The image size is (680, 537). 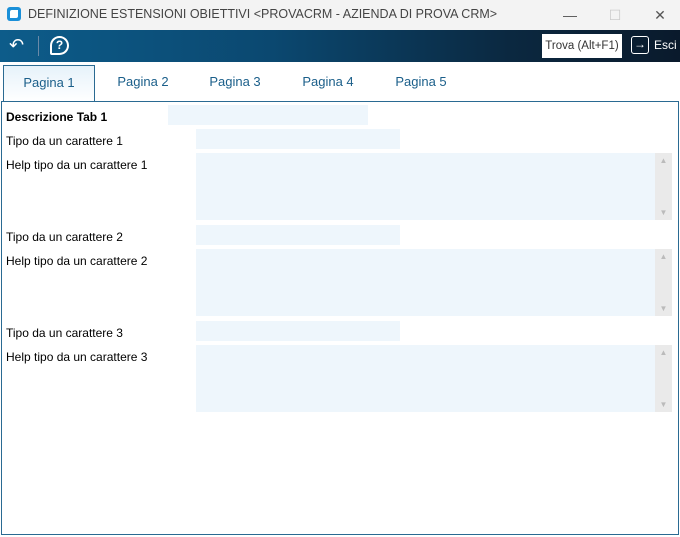 What do you see at coordinates (235, 83) in the screenshot?
I see `tab-pagina-3: Pagina 3` at bounding box center [235, 83].